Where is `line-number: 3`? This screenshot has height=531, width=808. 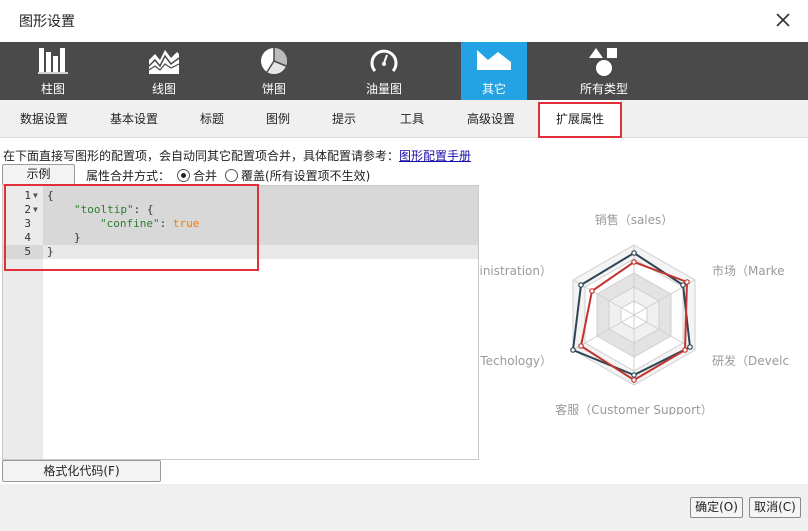 line-number: 3 is located at coordinates (27, 223).